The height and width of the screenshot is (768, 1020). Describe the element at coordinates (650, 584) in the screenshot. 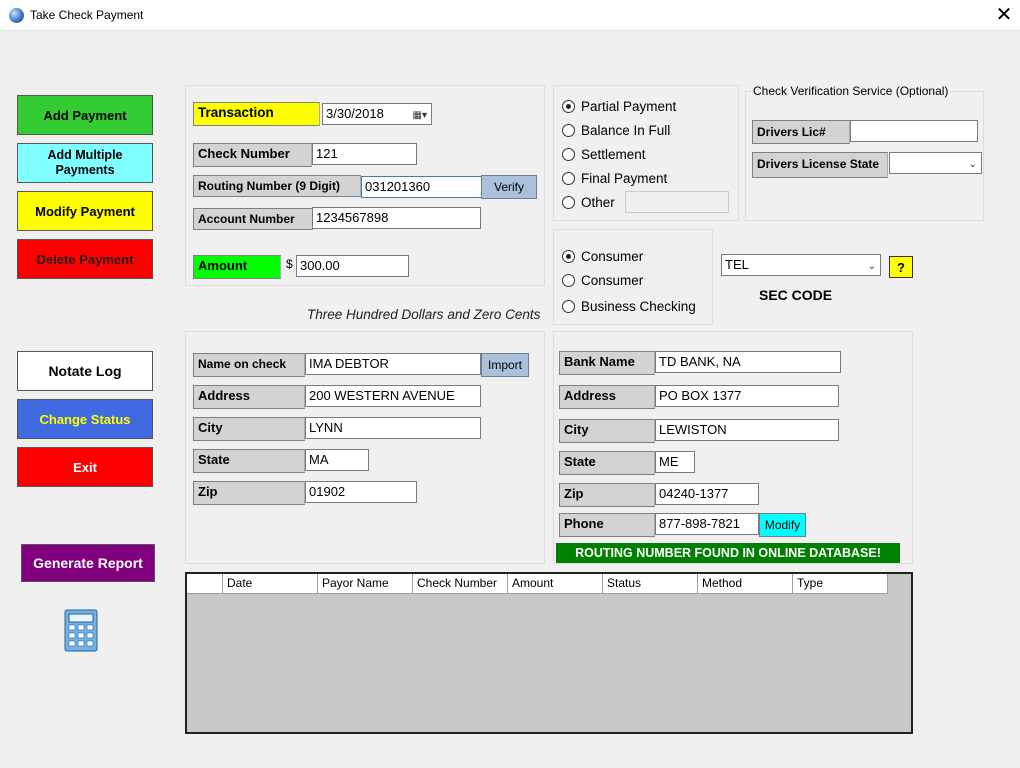

I see `grid-col-status: Status` at that location.